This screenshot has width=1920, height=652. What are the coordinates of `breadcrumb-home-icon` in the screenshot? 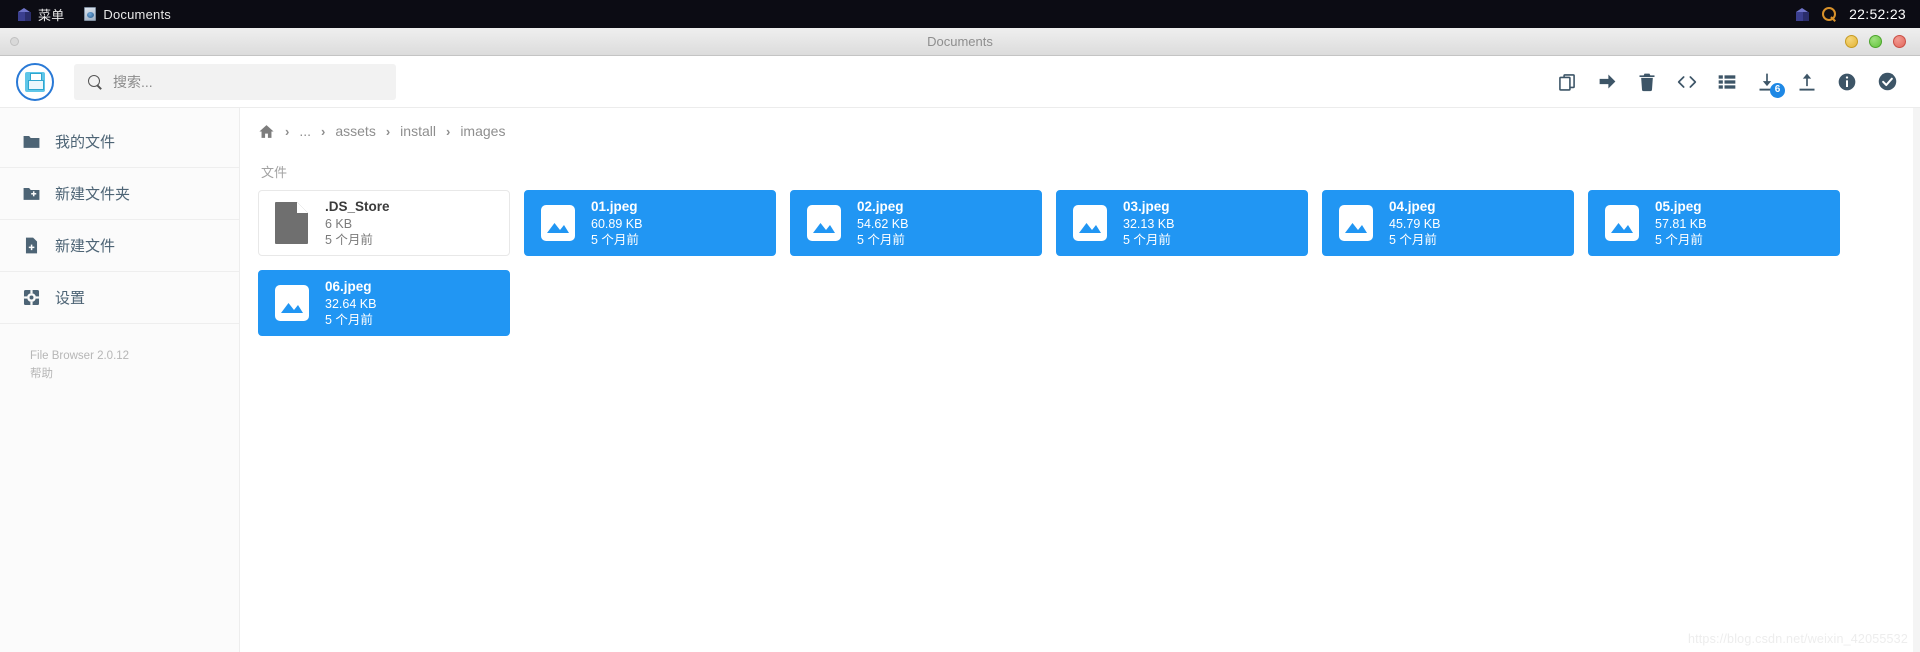 It's located at (266, 131).